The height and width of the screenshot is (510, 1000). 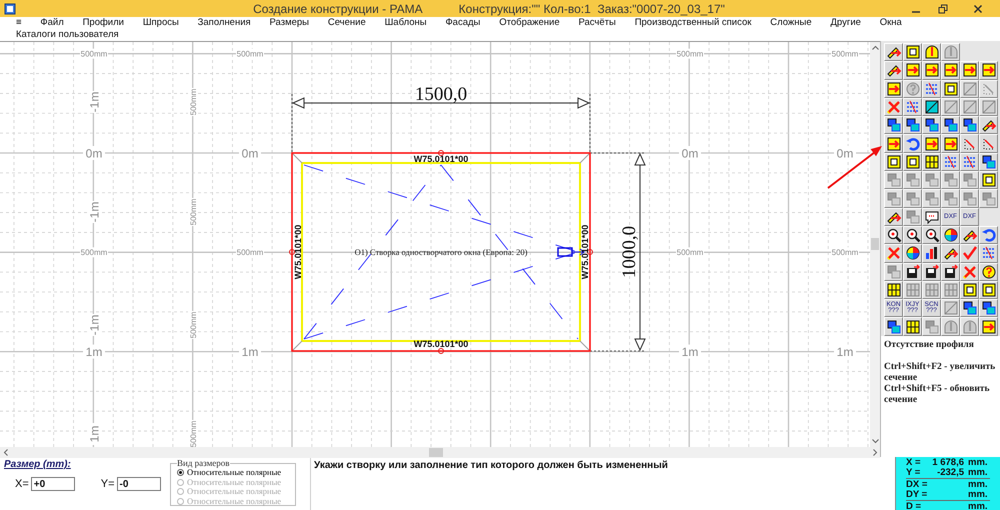 I want to click on menu-item: Производственный список, so click(x=693, y=23).